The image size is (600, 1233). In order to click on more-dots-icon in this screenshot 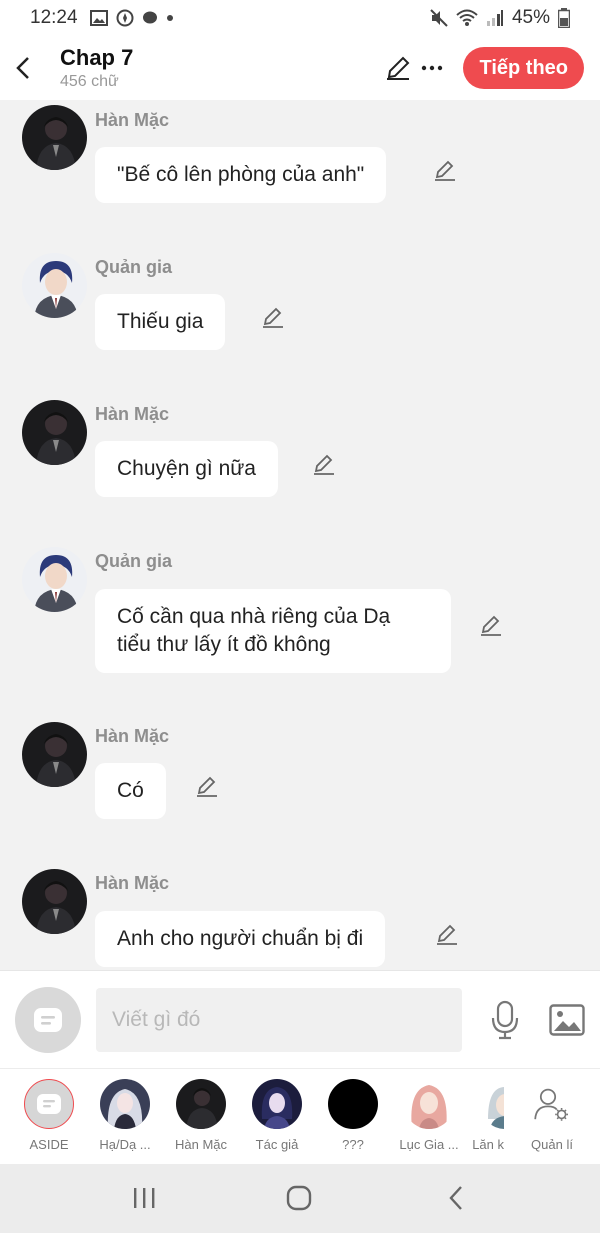, I will do `click(432, 68)`.